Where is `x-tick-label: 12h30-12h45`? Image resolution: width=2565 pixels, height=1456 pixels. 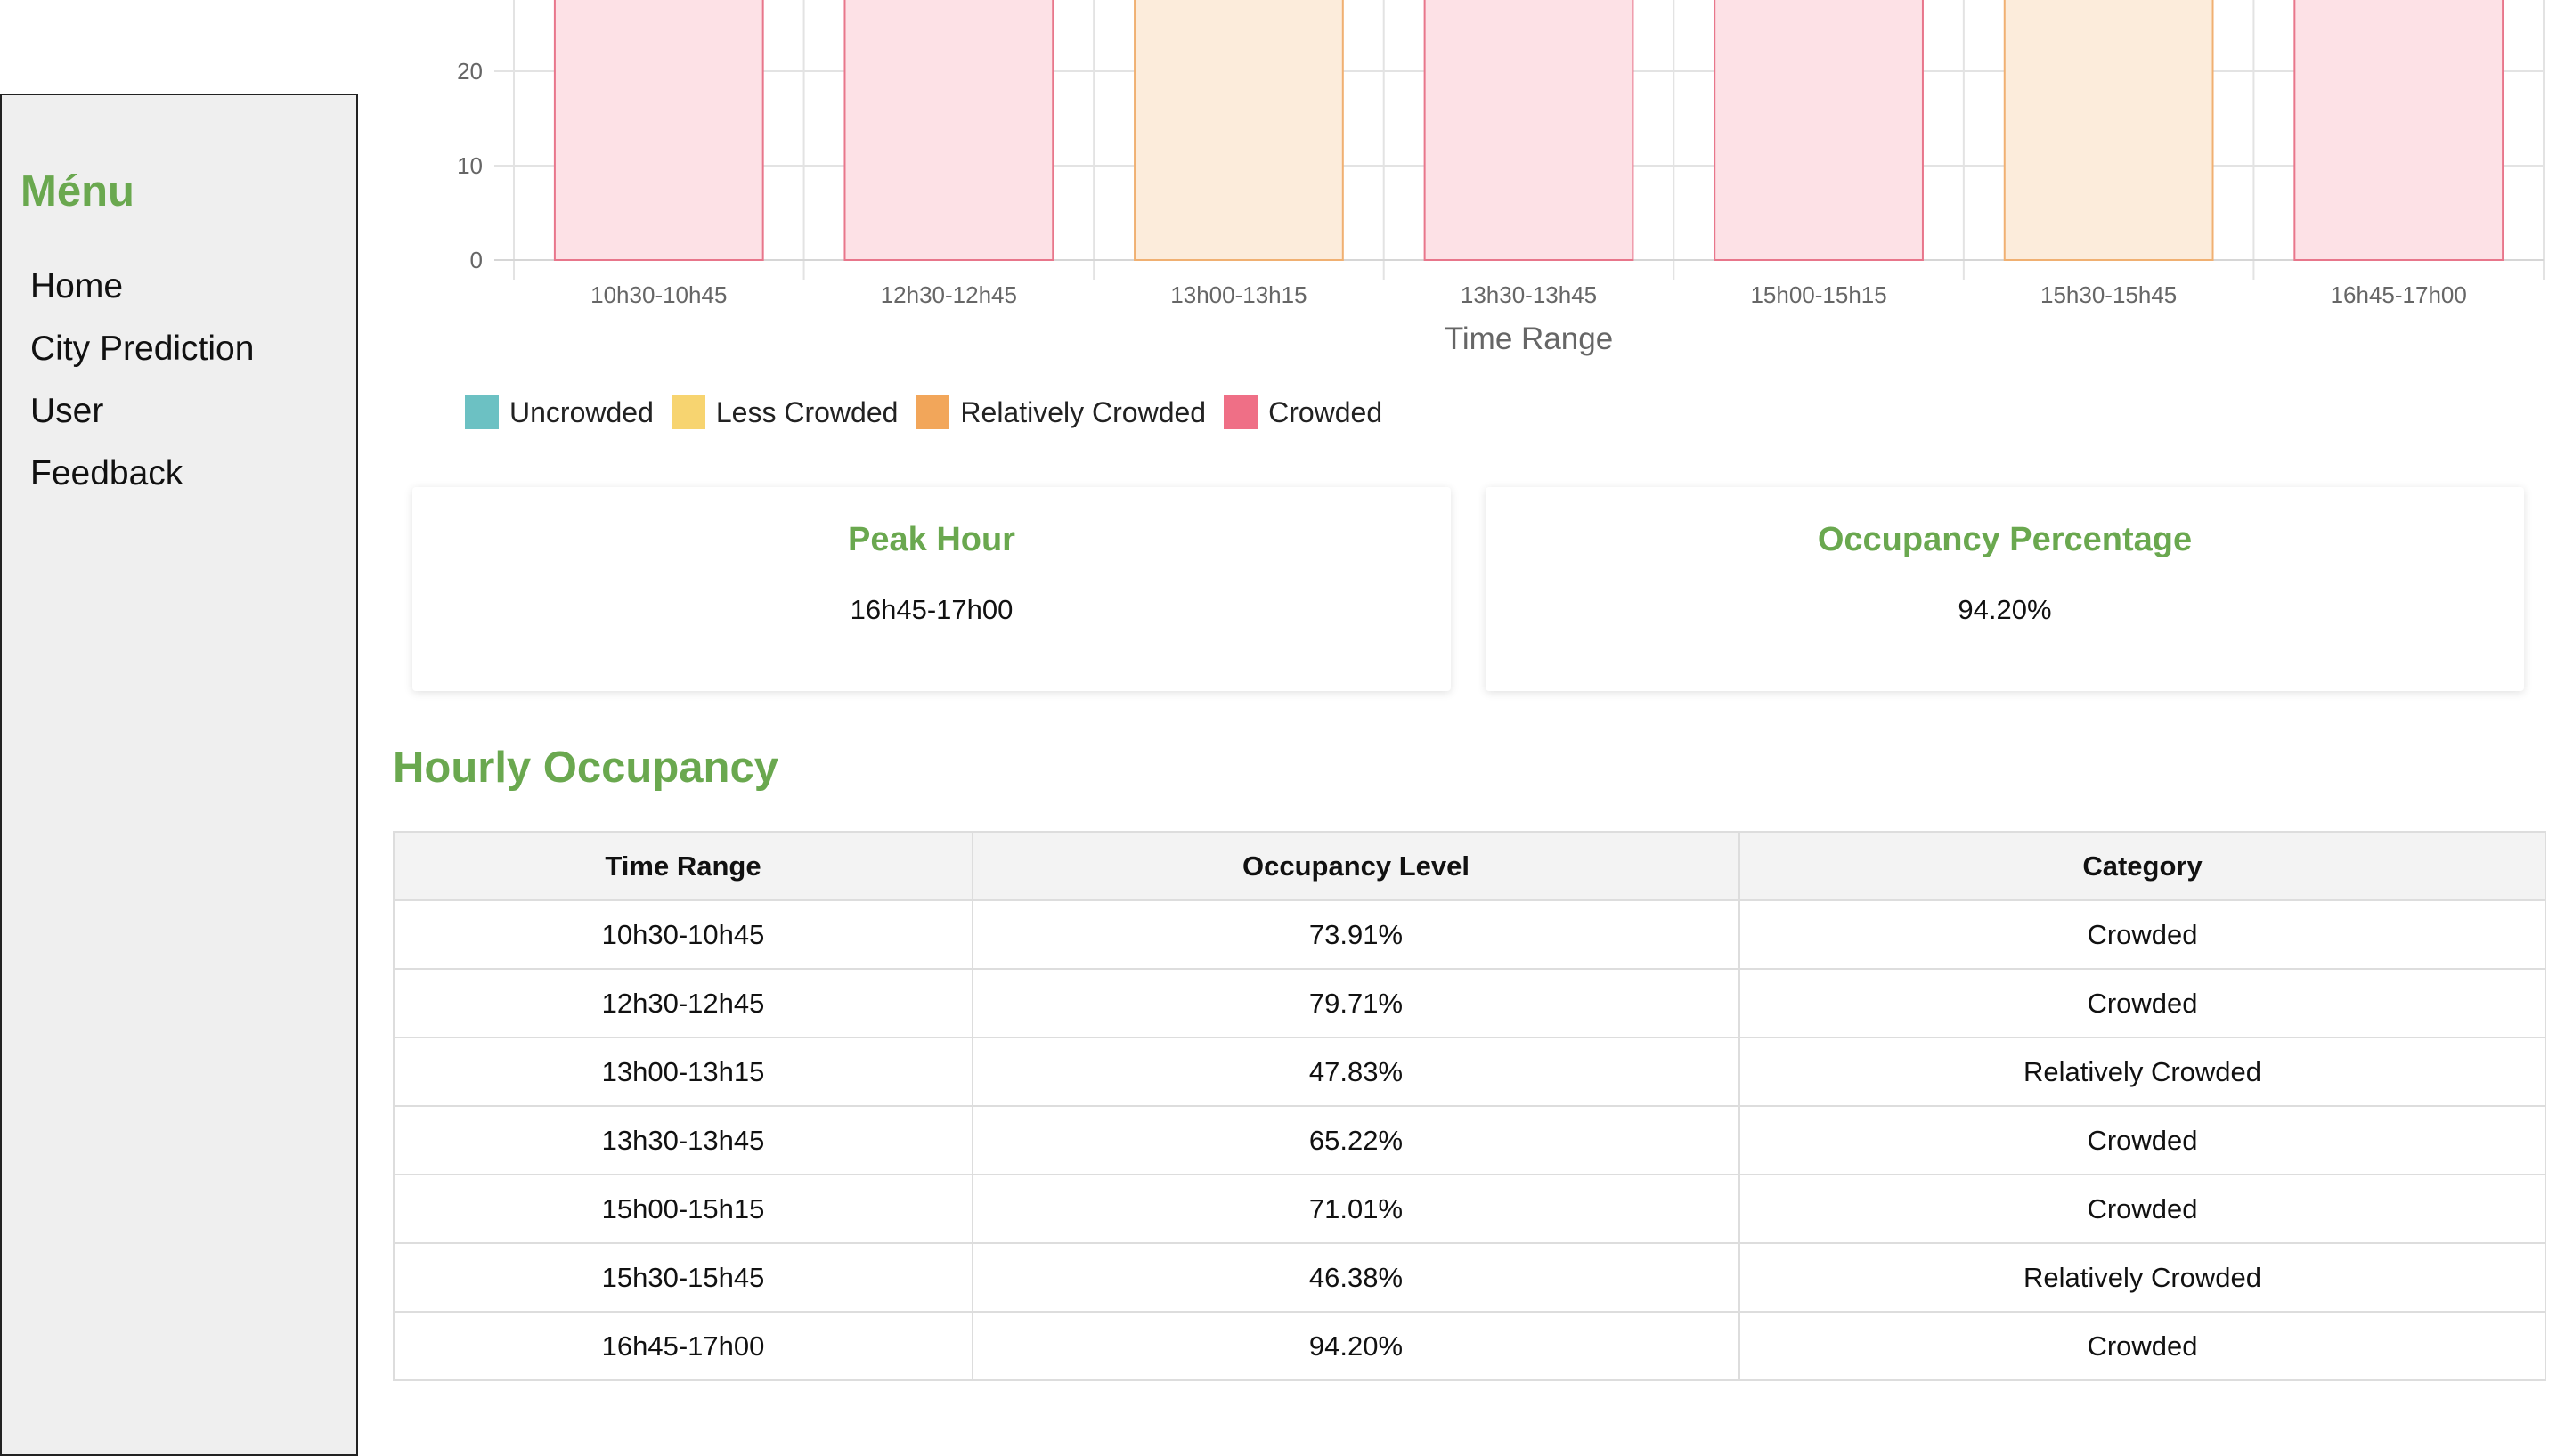 x-tick-label: 12h30-12h45 is located at coordinates (949, 294).